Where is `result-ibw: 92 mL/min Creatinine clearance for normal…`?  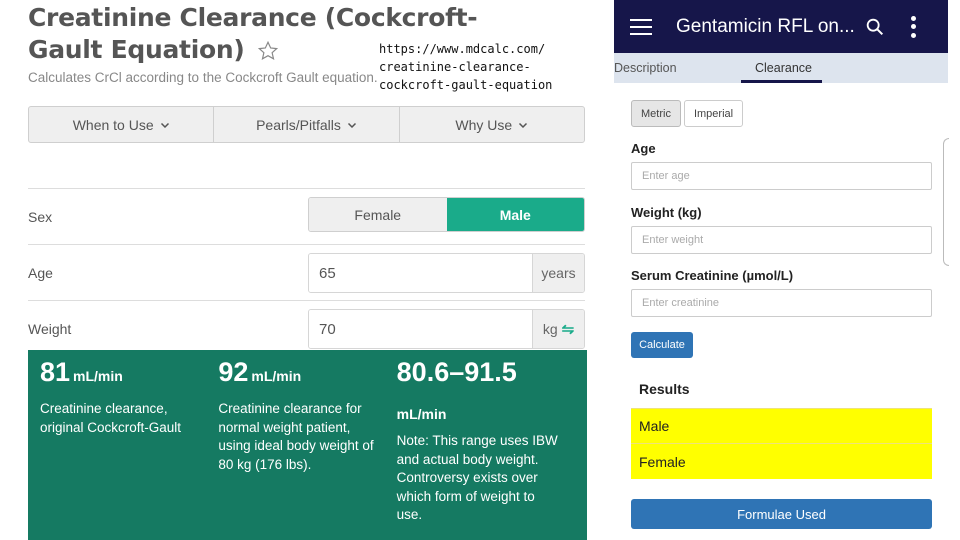
result-ibw: 92 mL/min Creatinine clearance for normal… is located at coordinates (307, 448).